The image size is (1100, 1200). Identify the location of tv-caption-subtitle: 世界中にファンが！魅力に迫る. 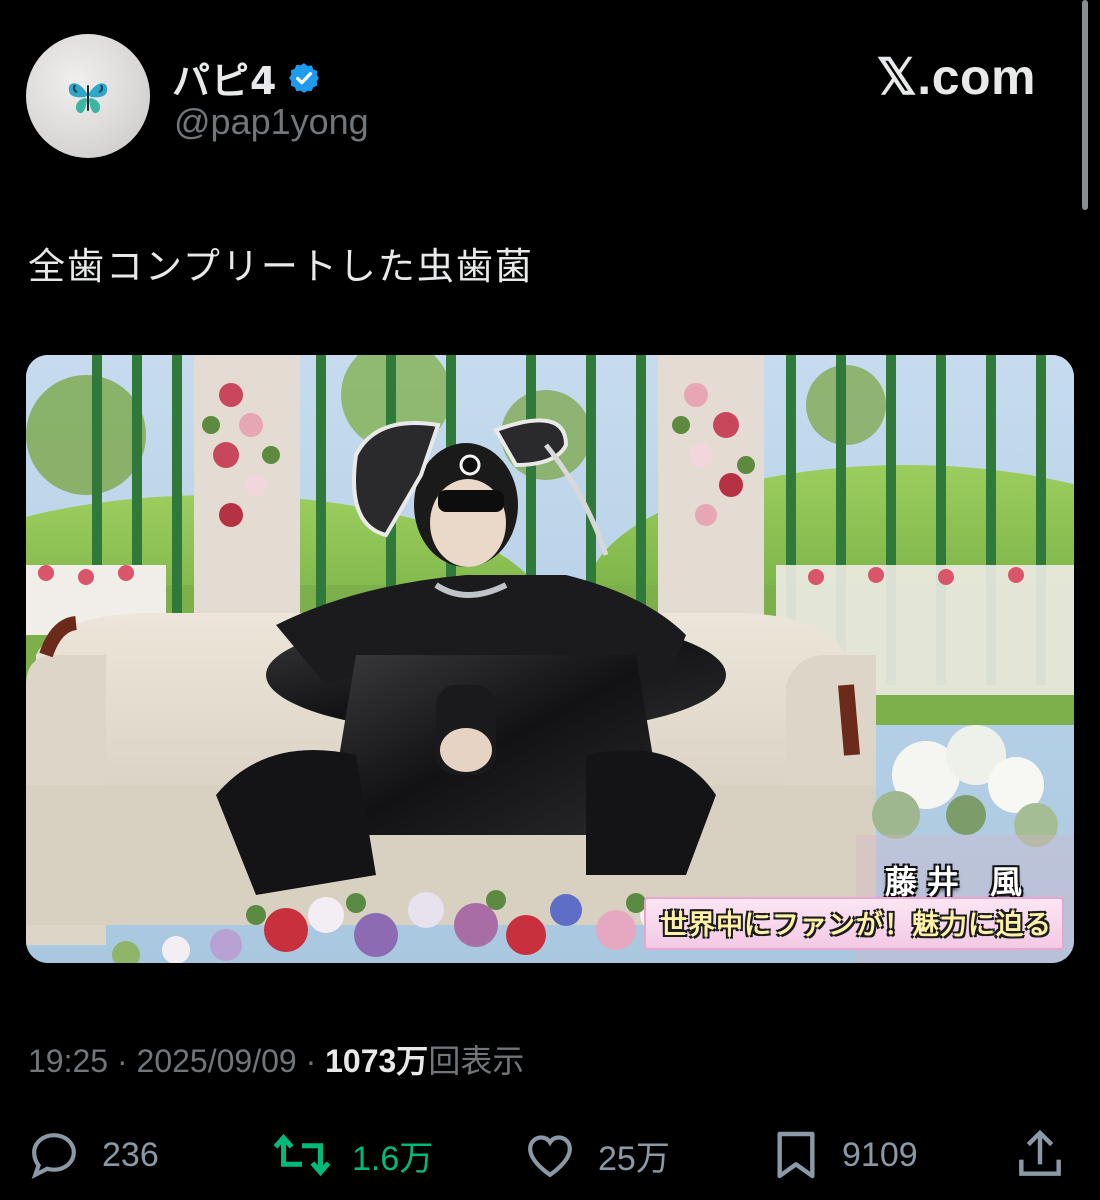
(856, 925).